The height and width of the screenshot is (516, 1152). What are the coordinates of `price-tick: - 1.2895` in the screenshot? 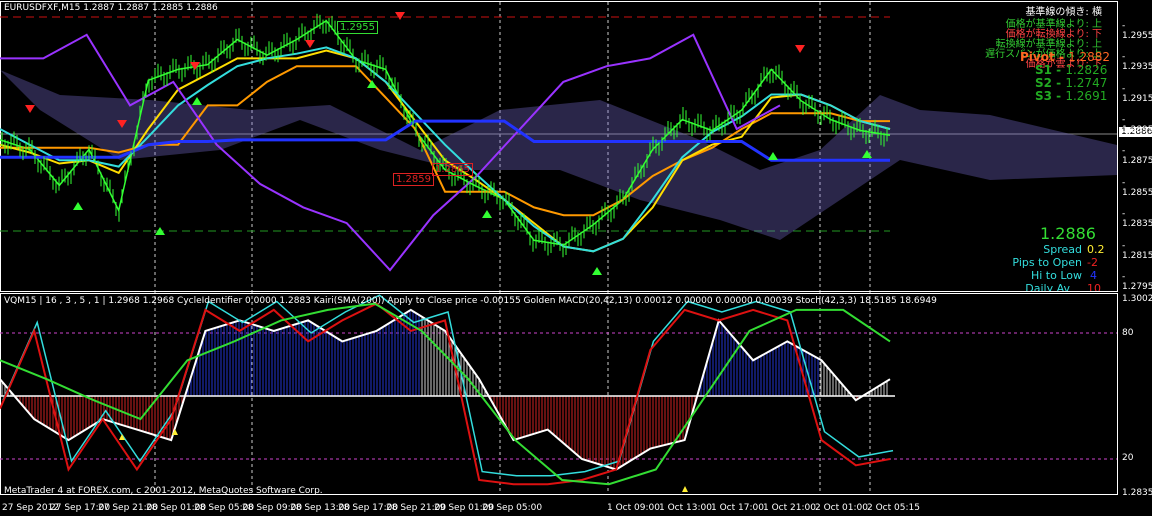 It's located at (1137, 125).